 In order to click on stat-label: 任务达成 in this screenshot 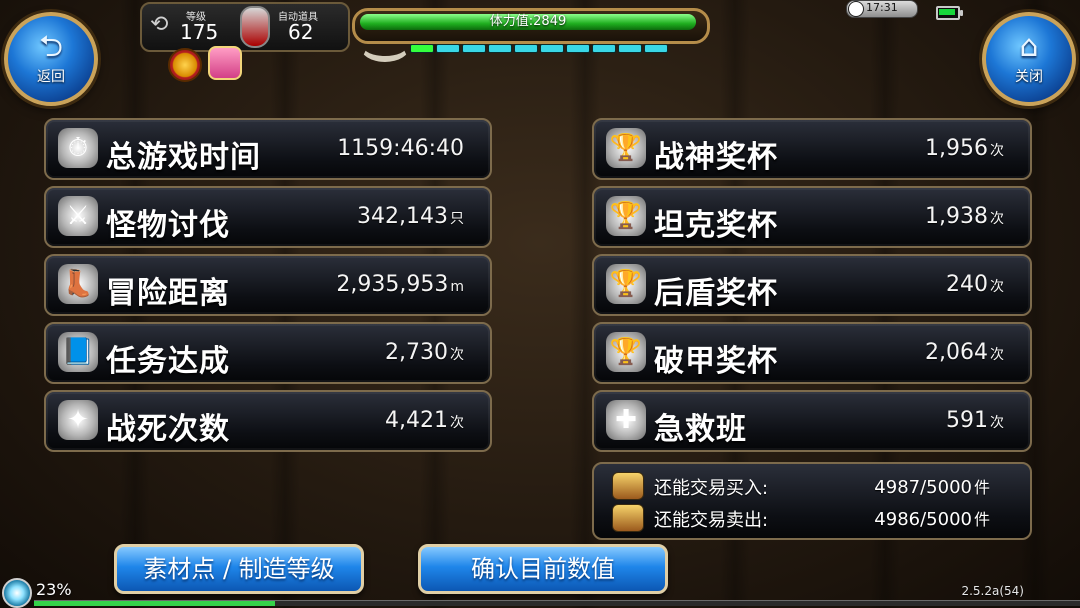, I will do `click(168, 361)`.